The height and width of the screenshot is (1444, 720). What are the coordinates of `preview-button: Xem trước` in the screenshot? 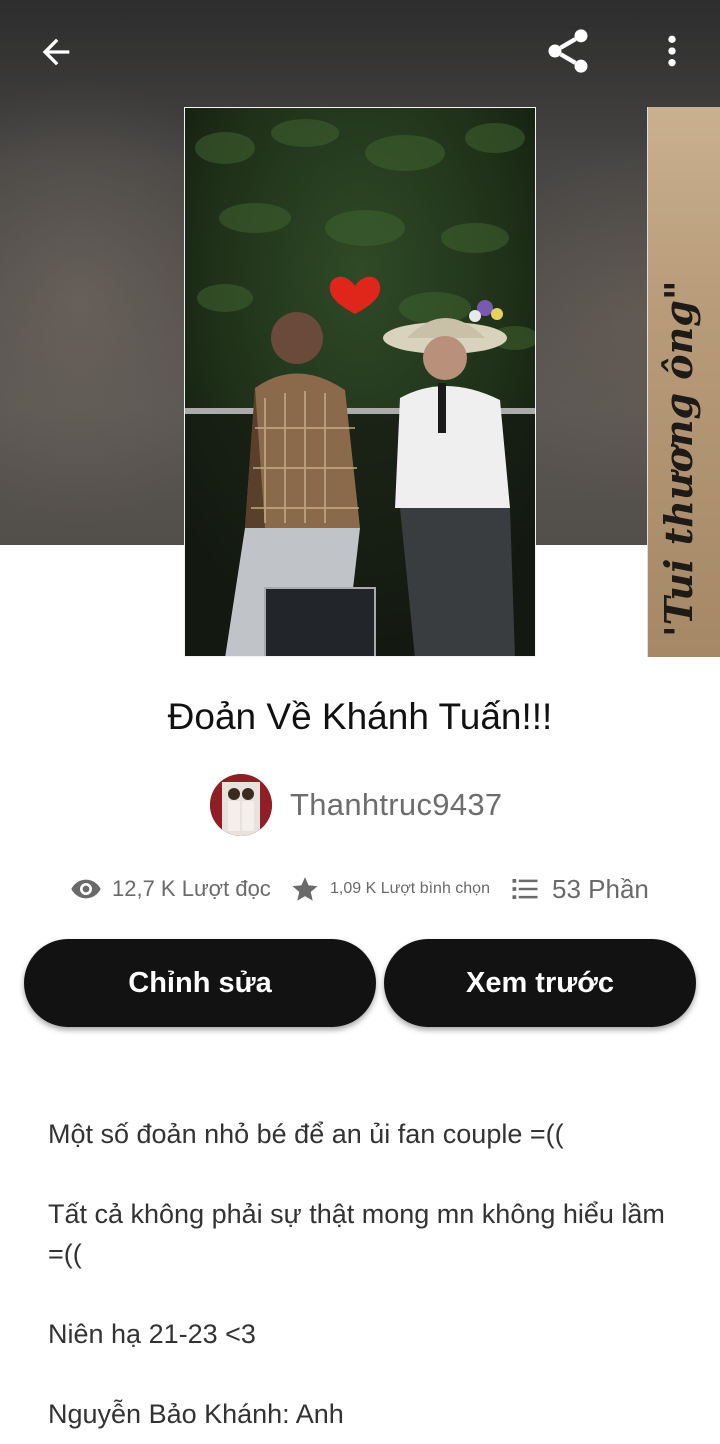 It's located at (540, 983).